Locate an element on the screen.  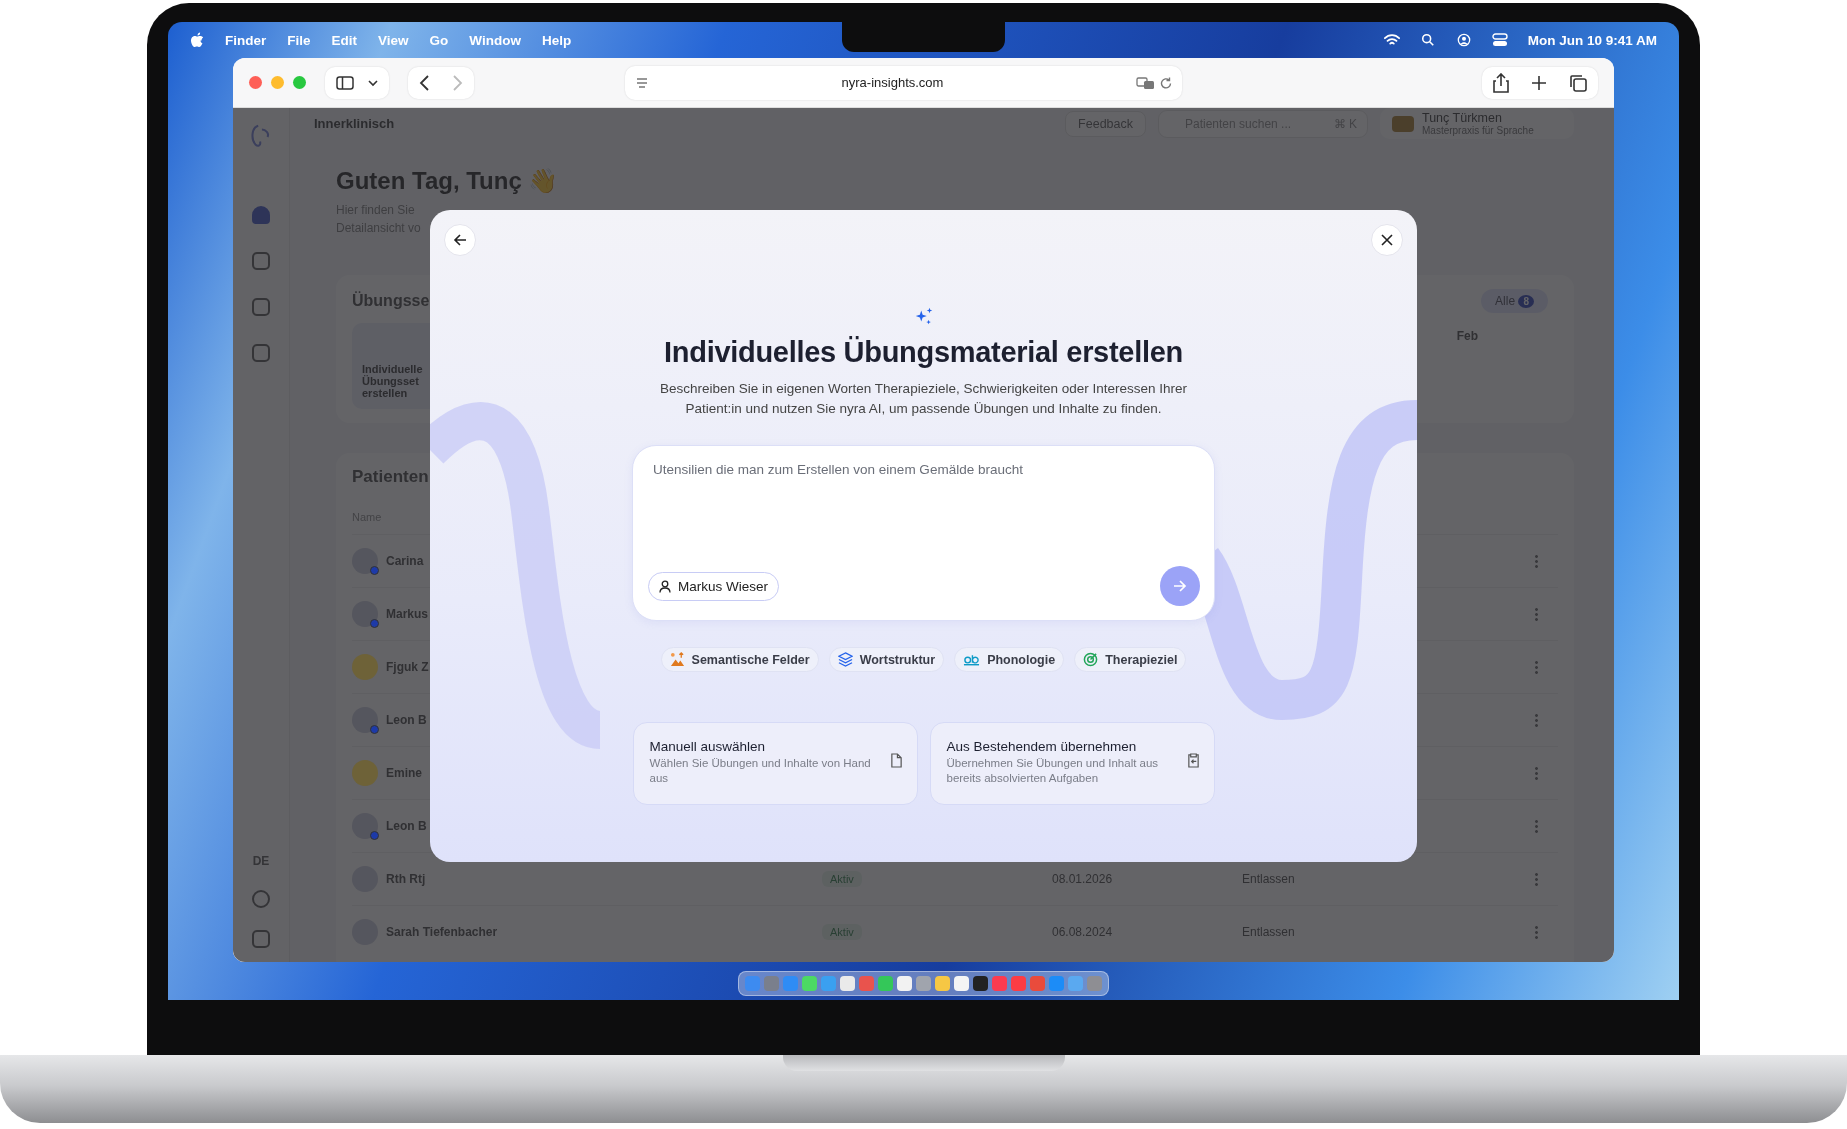
zoom-window-button is located at coordinates (299, 82).